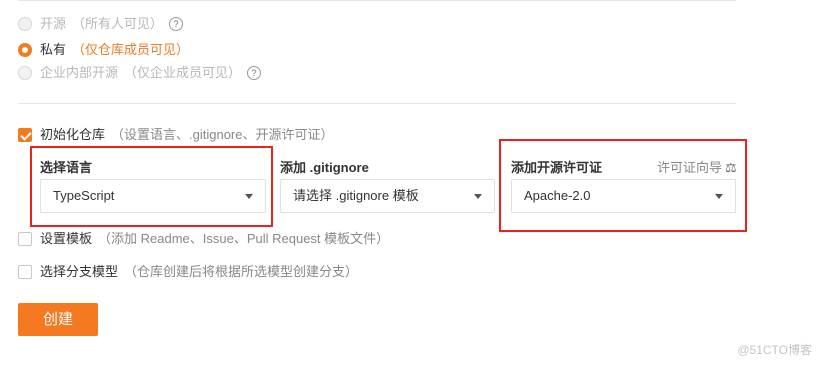 Image resolution: width=820 pixels, height=366 pixels. I want to click on section-divider, so click(377, 103).